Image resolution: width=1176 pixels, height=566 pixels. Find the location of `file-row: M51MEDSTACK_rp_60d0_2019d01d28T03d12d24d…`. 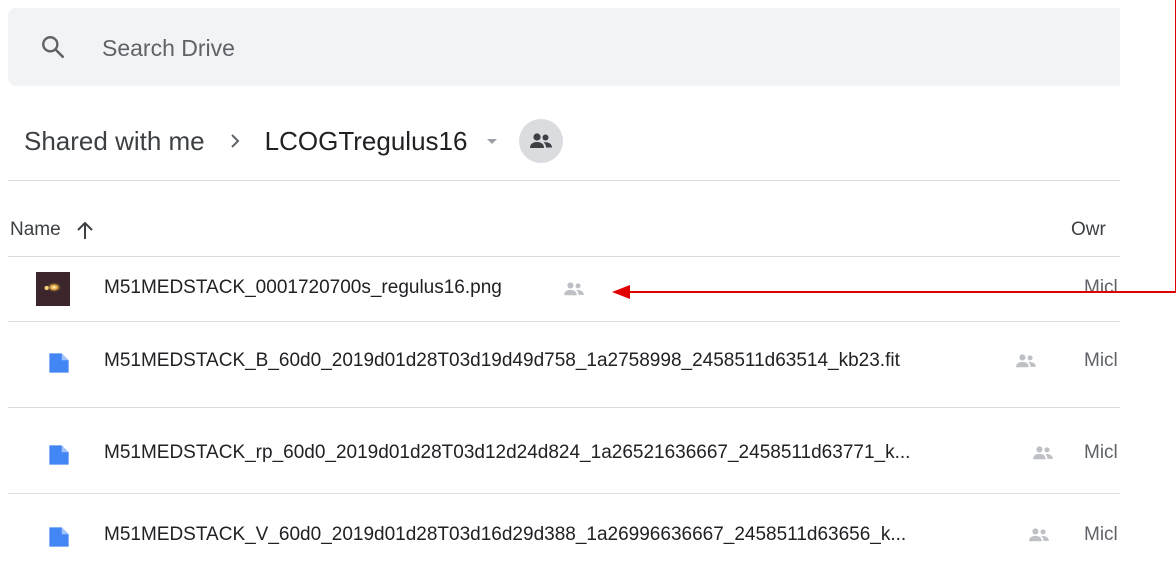

file-row: M51MEDSTACK_rp_60d0_2019d01d28T03d12d24d… is located at coordinates (564, 469).